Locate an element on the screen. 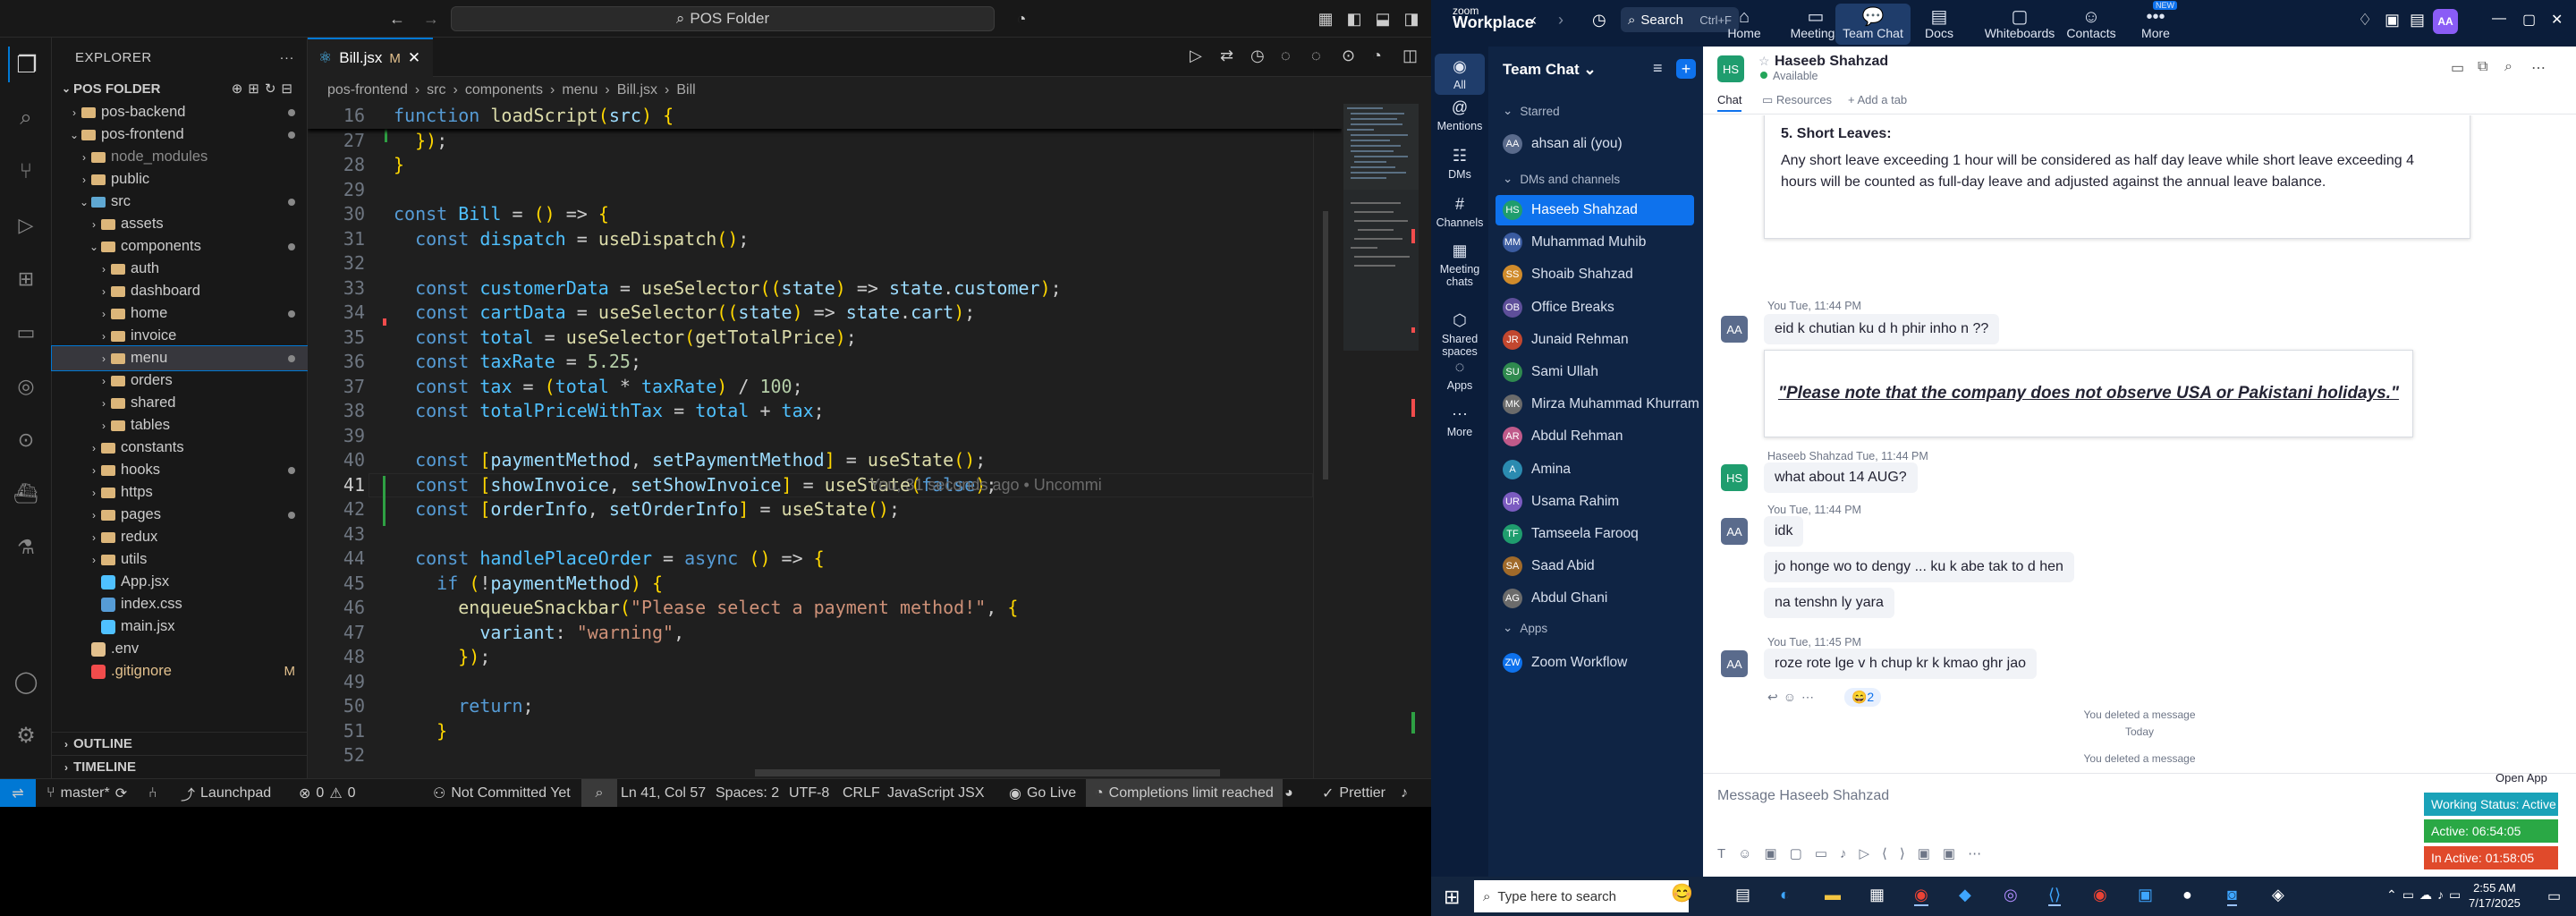 The width and height of the screenshot is (2576, 916). nav-tab-whiteboards: ▢ Whiteboards is located at coordinates (2019, 24).